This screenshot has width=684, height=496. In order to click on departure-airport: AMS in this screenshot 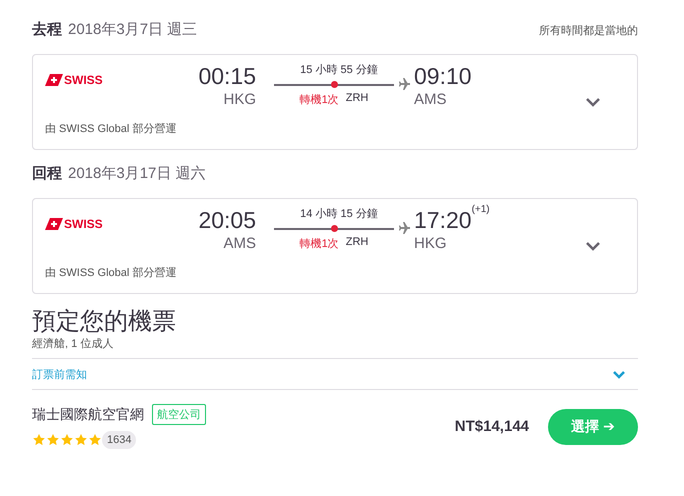, I will do `click(239, 244)`.